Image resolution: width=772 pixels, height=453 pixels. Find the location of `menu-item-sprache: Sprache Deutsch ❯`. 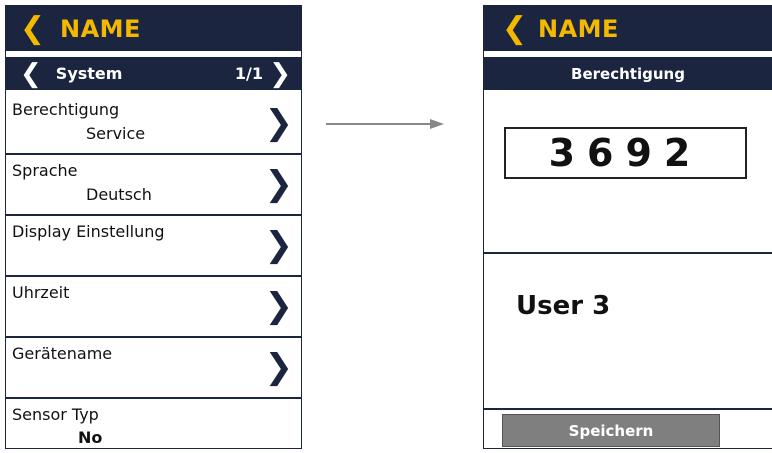

menu-item-sprache: Sprache Deutsch ❯ is located at coordinates (153, 186).